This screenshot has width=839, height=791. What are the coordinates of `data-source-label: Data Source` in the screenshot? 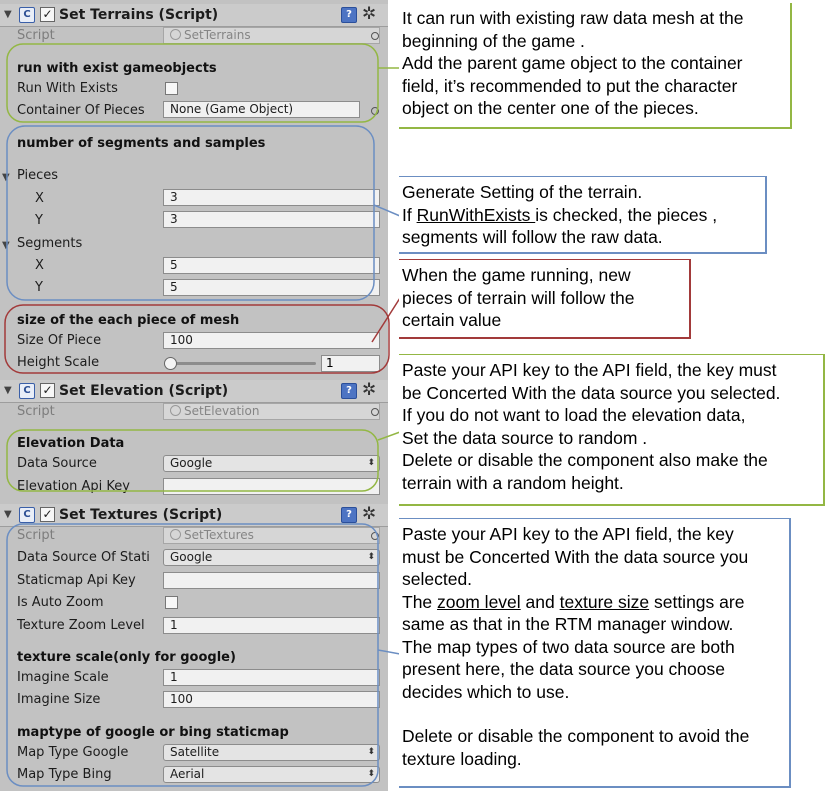 It's located at (57, 463).